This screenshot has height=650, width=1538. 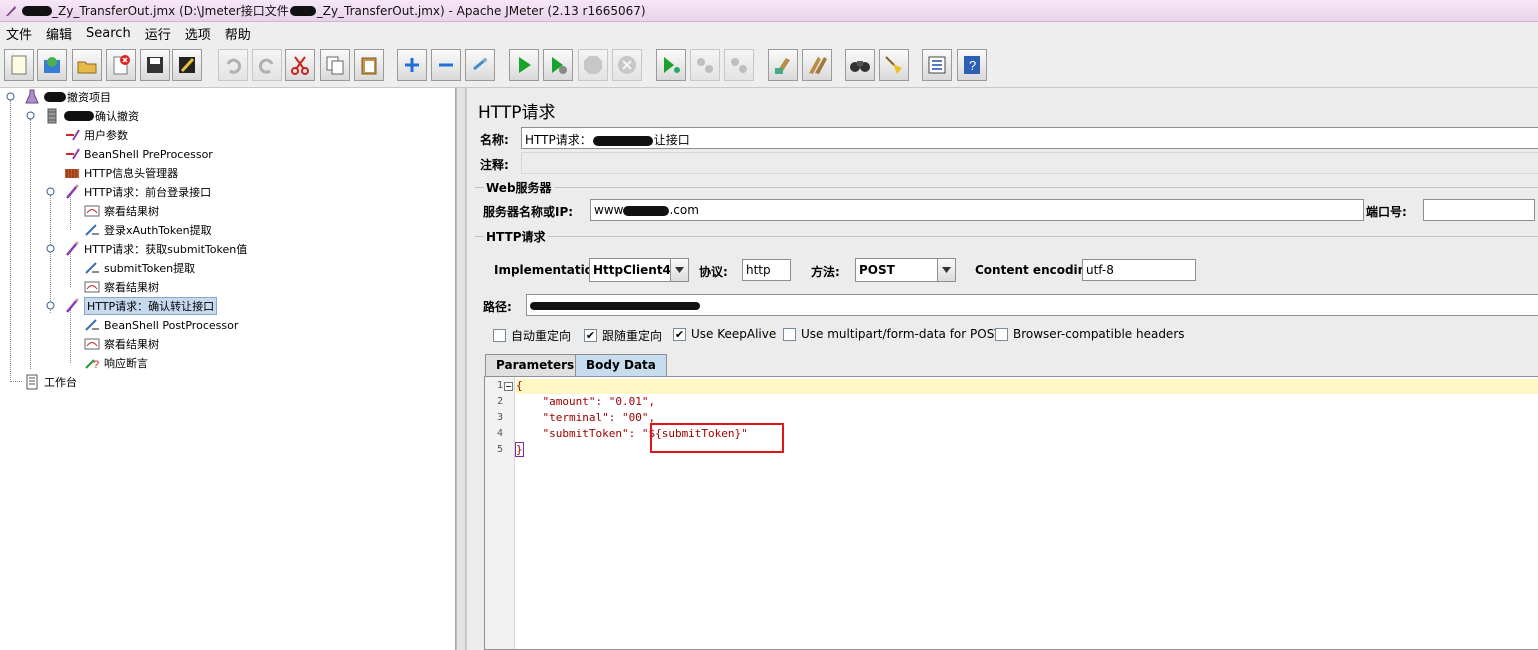 What do you see at coordinates (1029, 163) in the screenshot?
I see `comment-input` at bounding box center [1029, 163].